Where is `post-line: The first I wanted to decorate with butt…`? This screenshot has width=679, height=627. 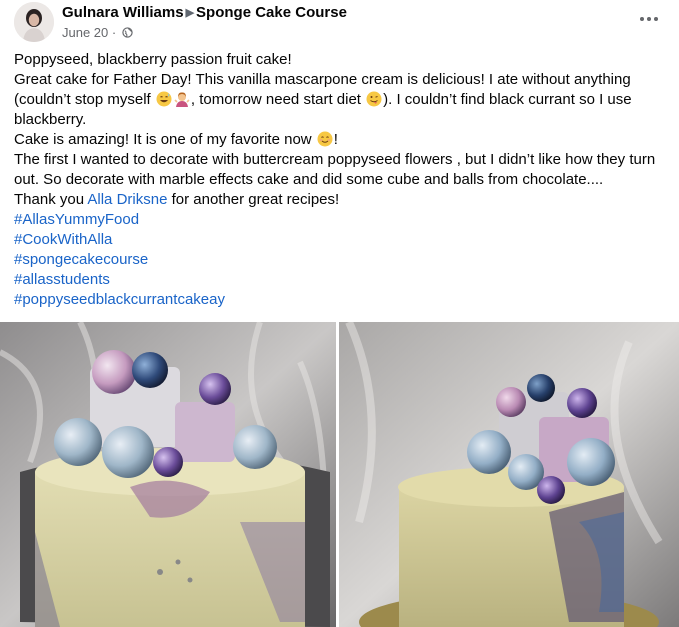 post-line: The first I wanted to decorate with butt… is located at coordinates (335, 169).